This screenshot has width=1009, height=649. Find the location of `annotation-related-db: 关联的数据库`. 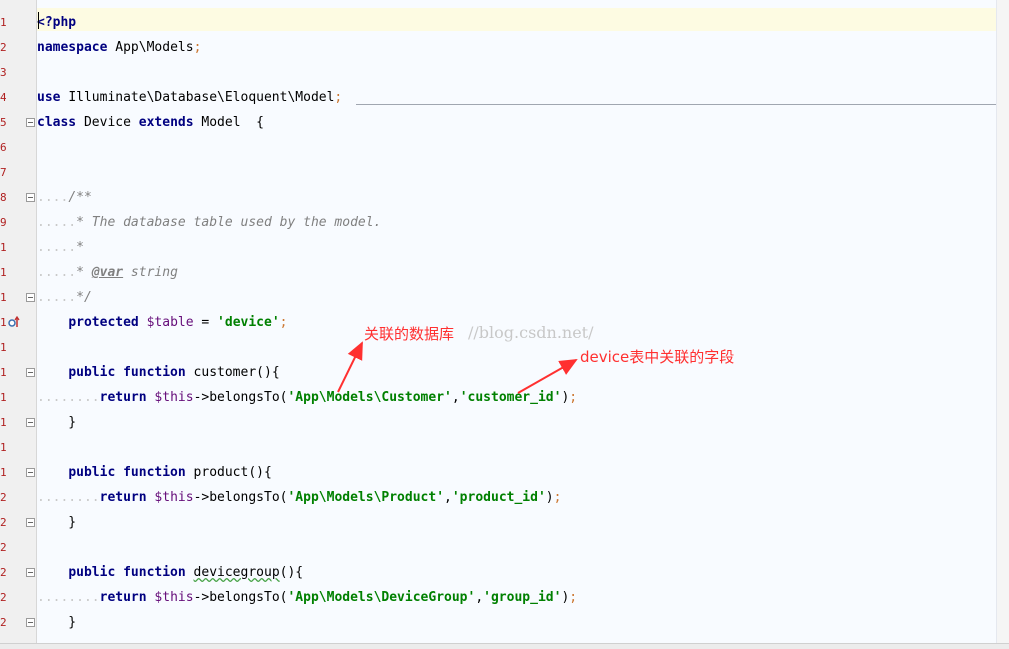

annotation-related-db: 关联的数据库 is located at coordinates (409, 334).